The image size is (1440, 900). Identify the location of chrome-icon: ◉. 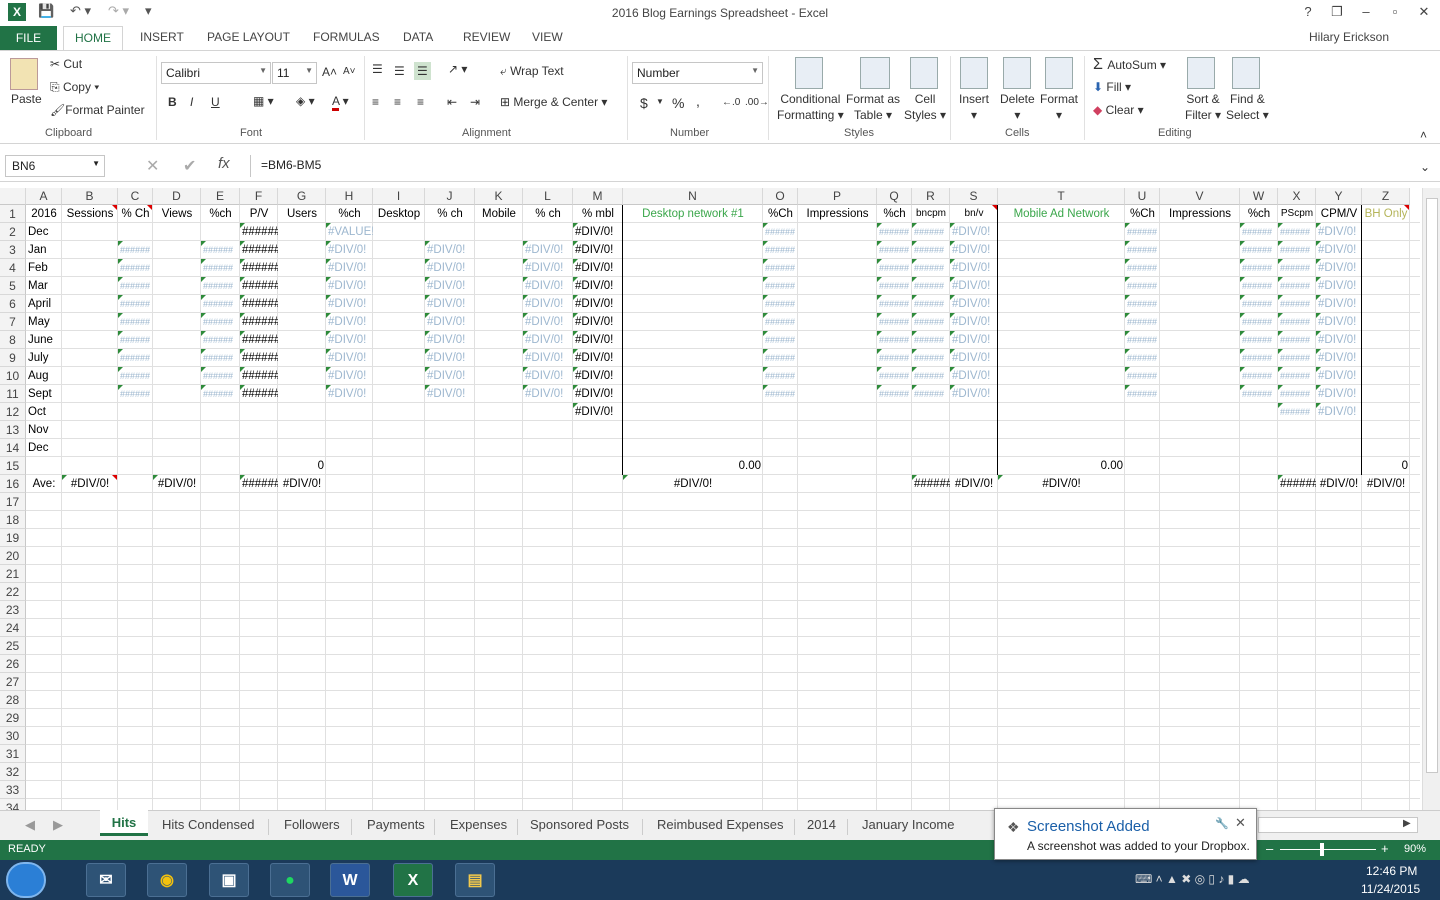
(167, 880).